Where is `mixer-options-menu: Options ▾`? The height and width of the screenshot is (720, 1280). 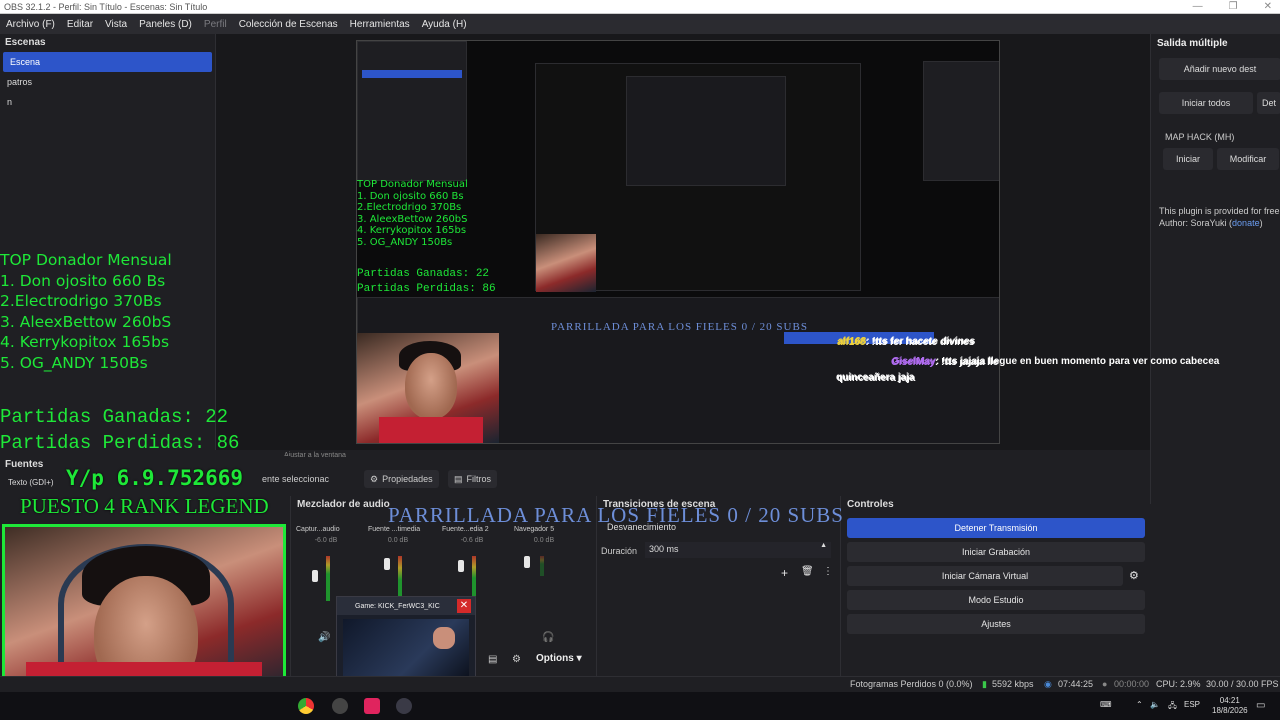
mixer-options-menu: Options ▾ is located at coordinates (559, 658).